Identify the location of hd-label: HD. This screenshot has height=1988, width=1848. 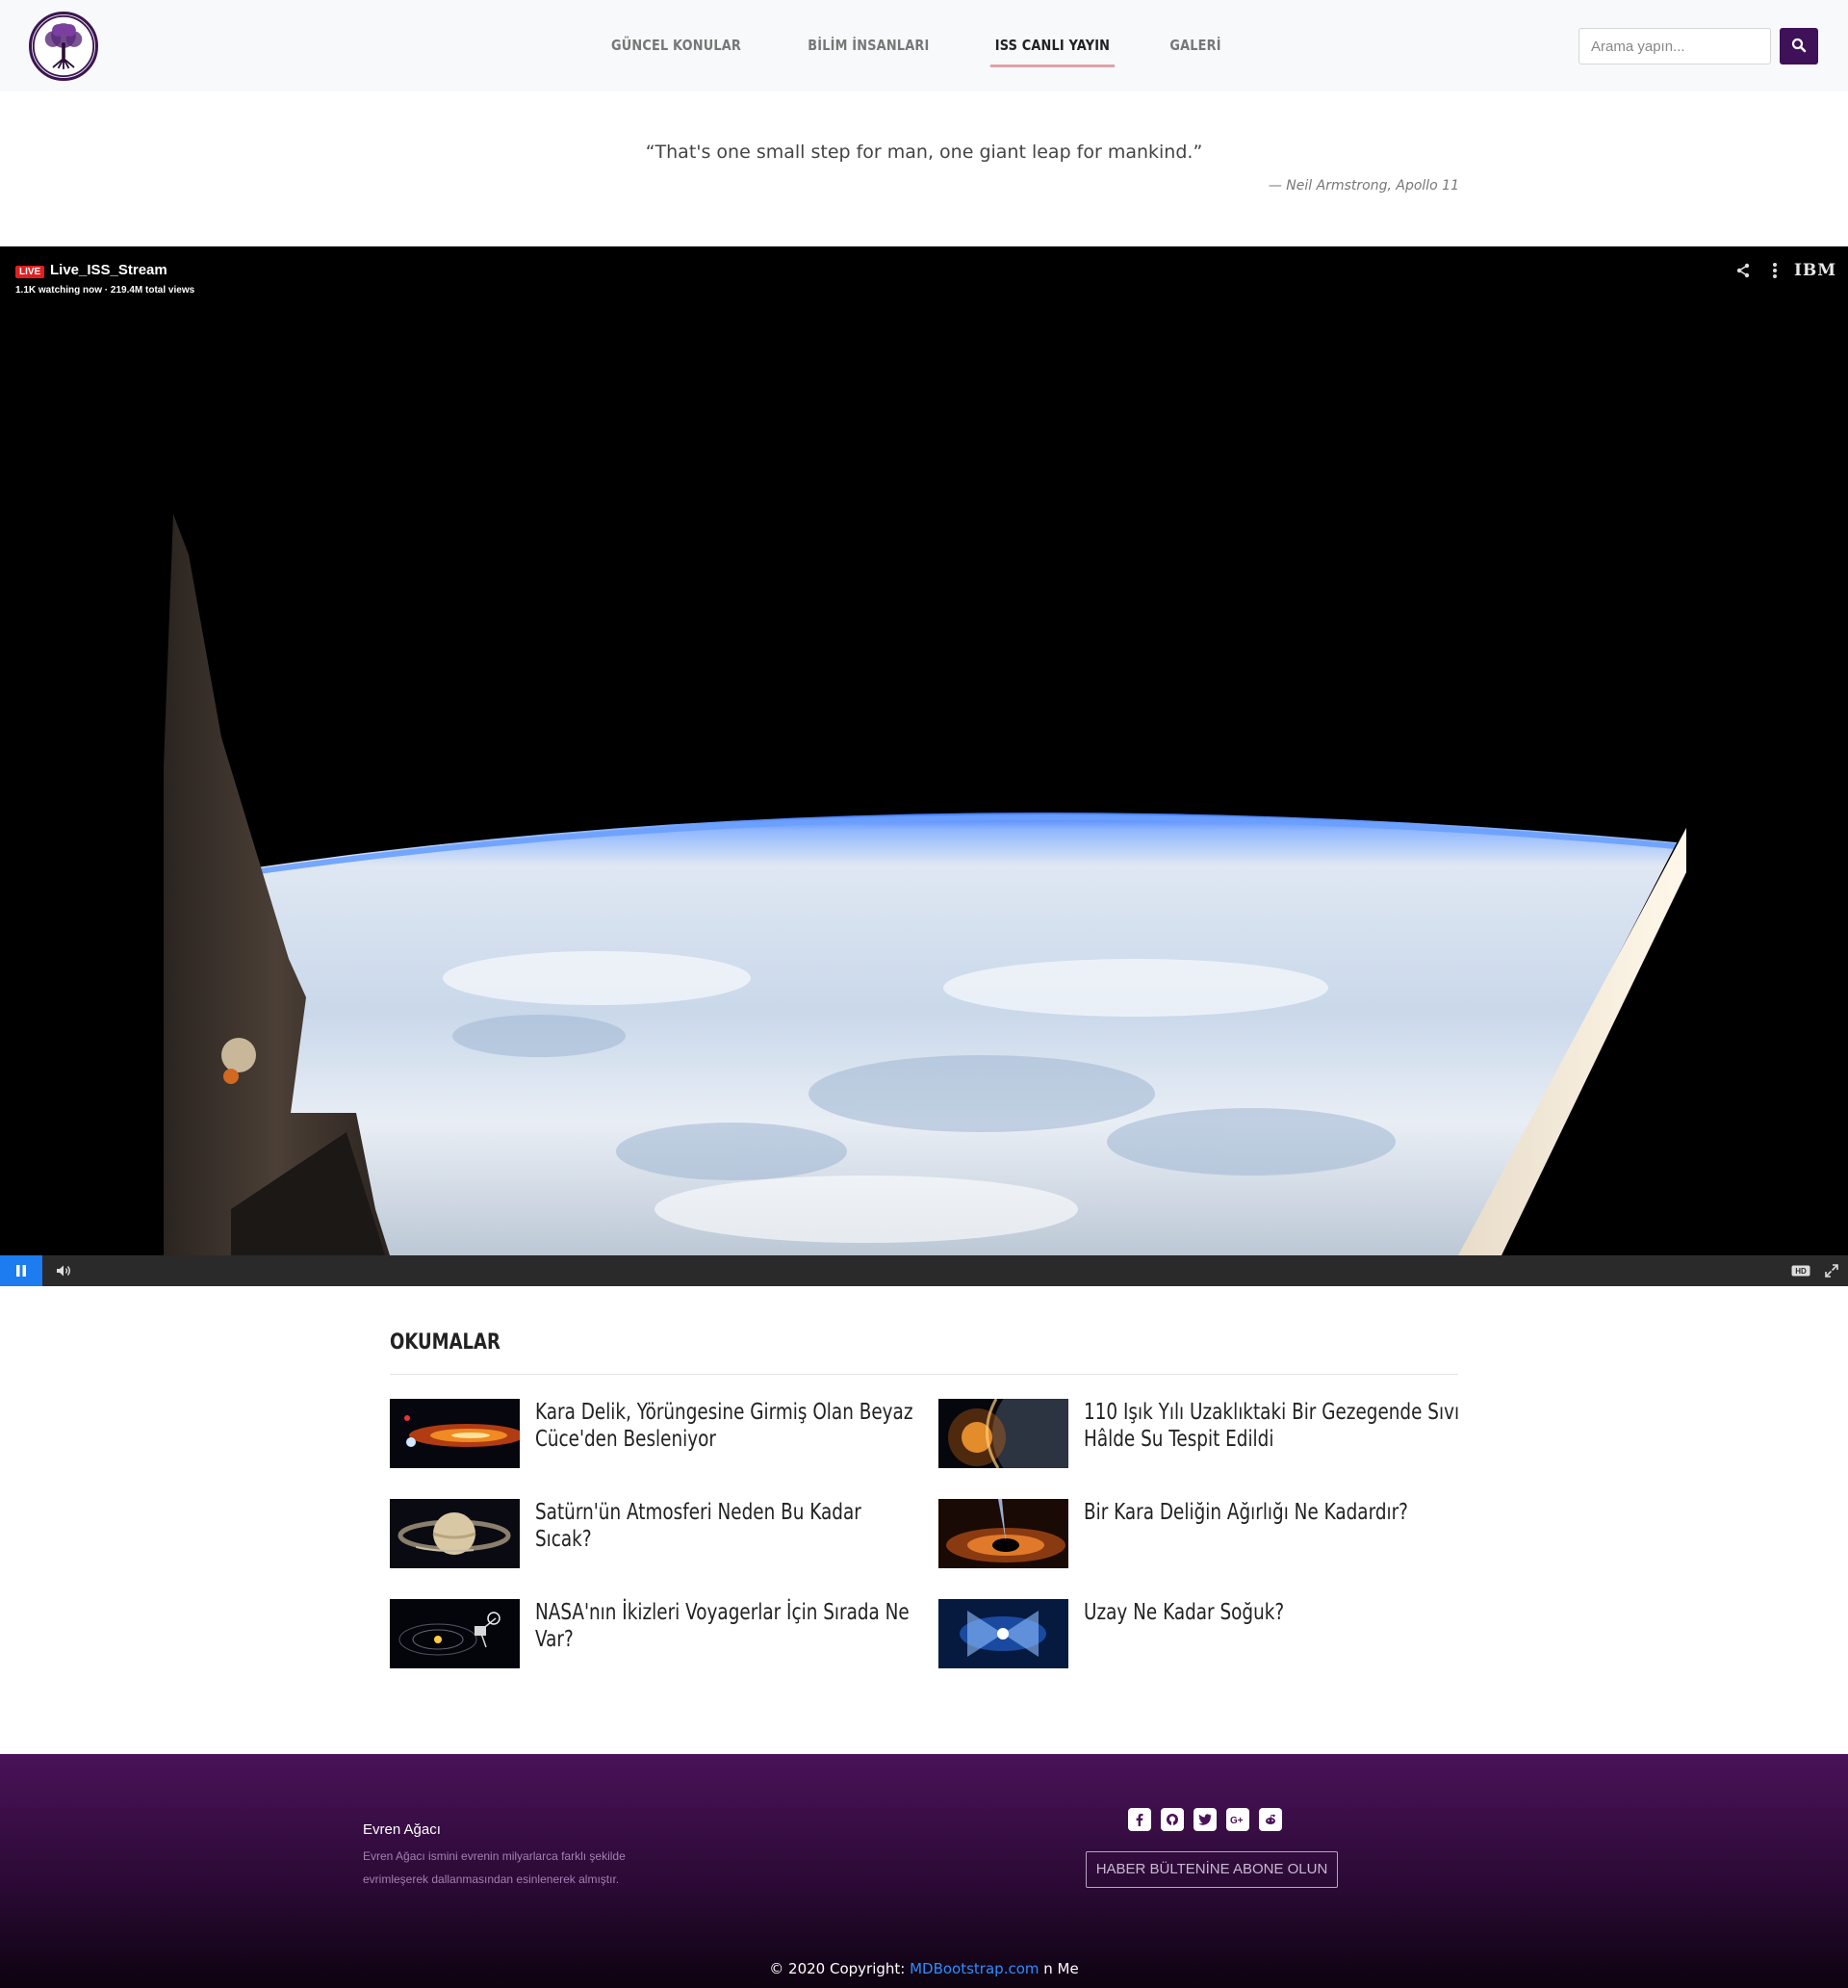
(1801, 1271).